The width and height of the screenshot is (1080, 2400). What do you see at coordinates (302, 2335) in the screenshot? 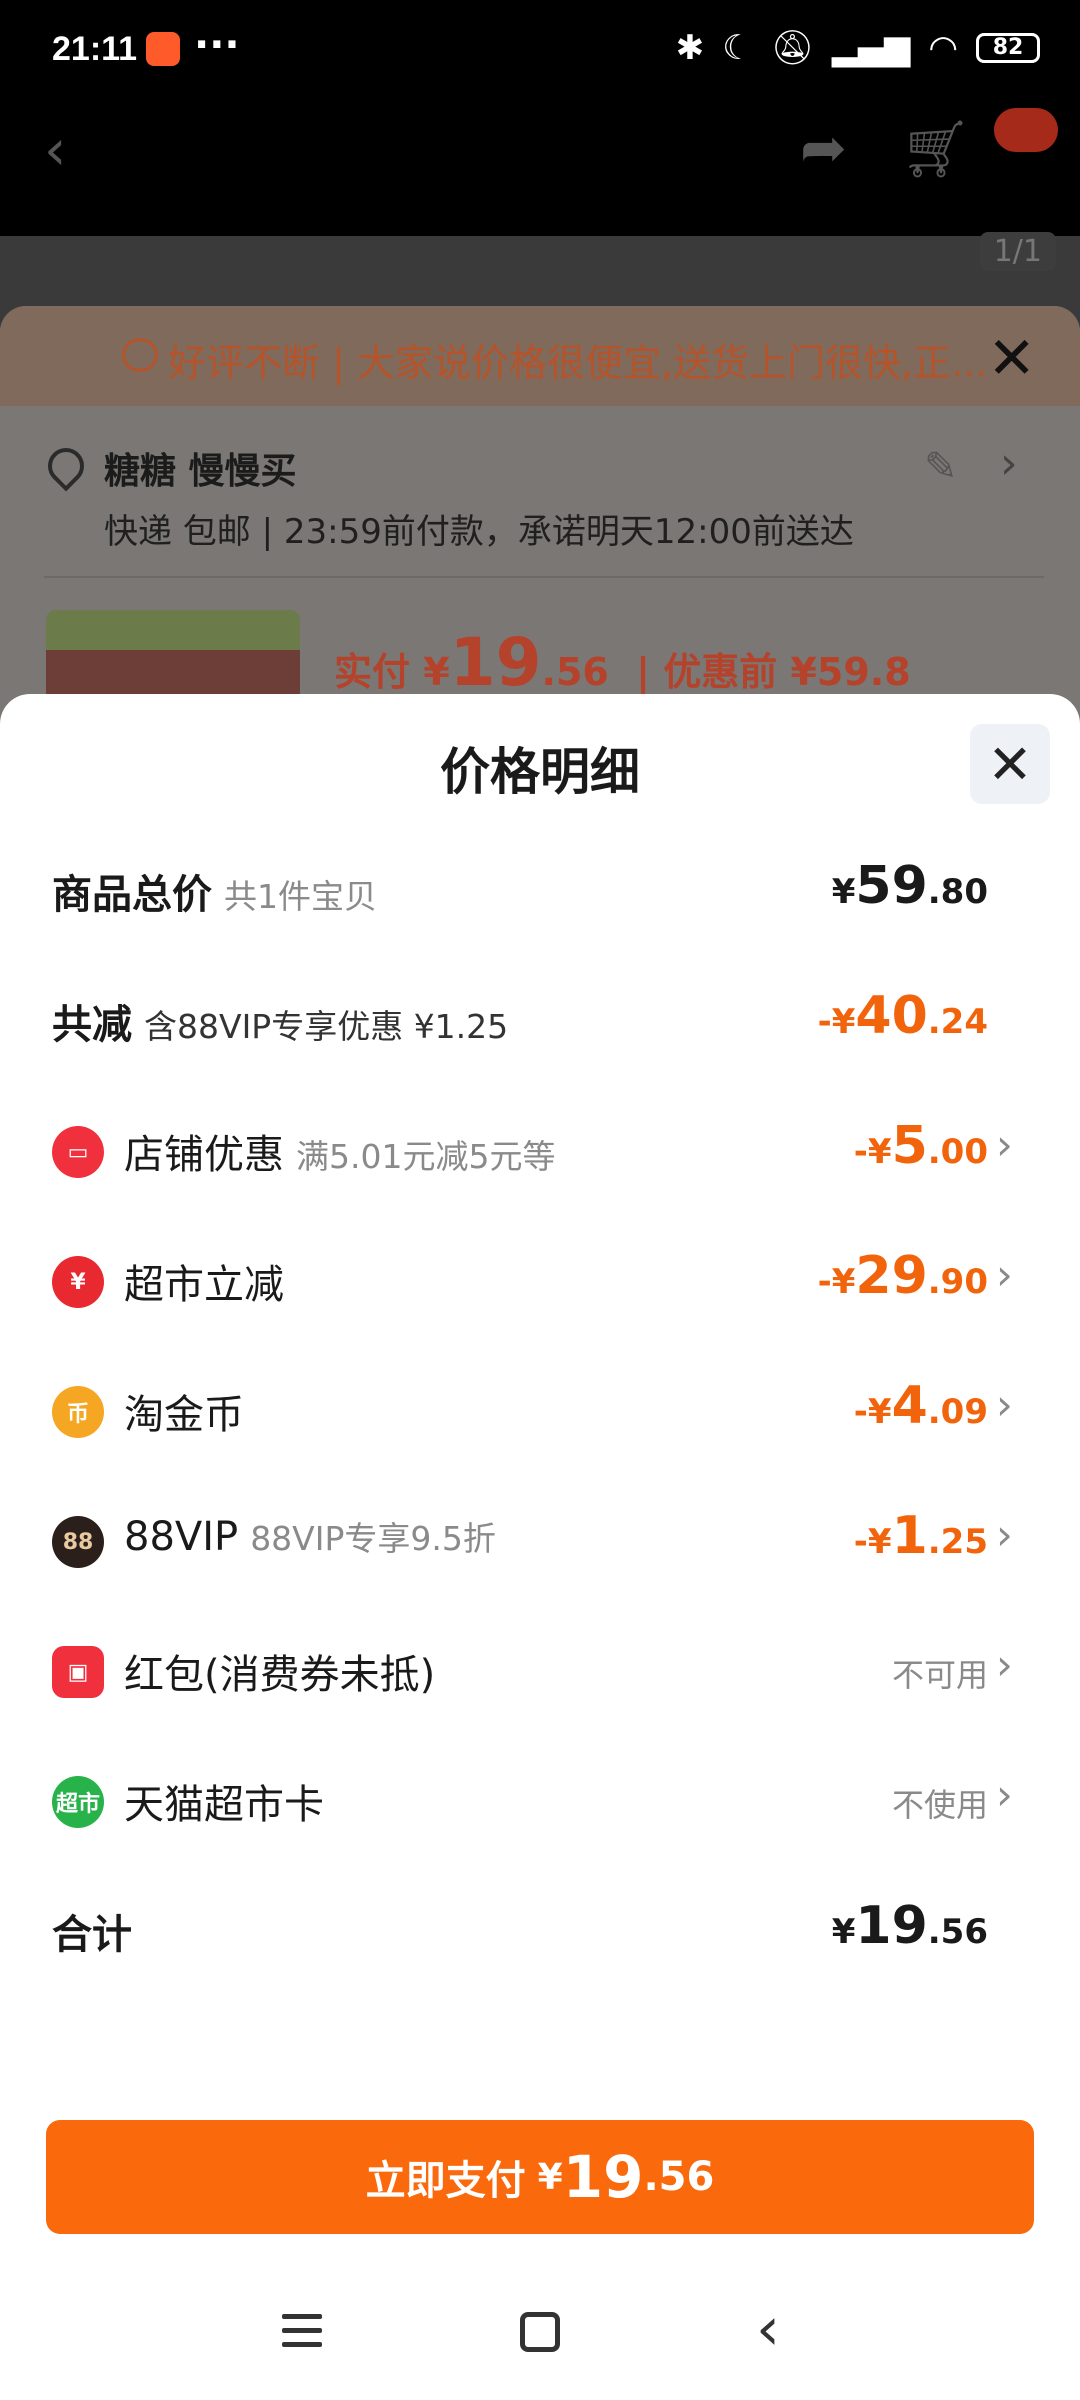
I see `recent-apps-icon` at bounding box center [302, 2335].